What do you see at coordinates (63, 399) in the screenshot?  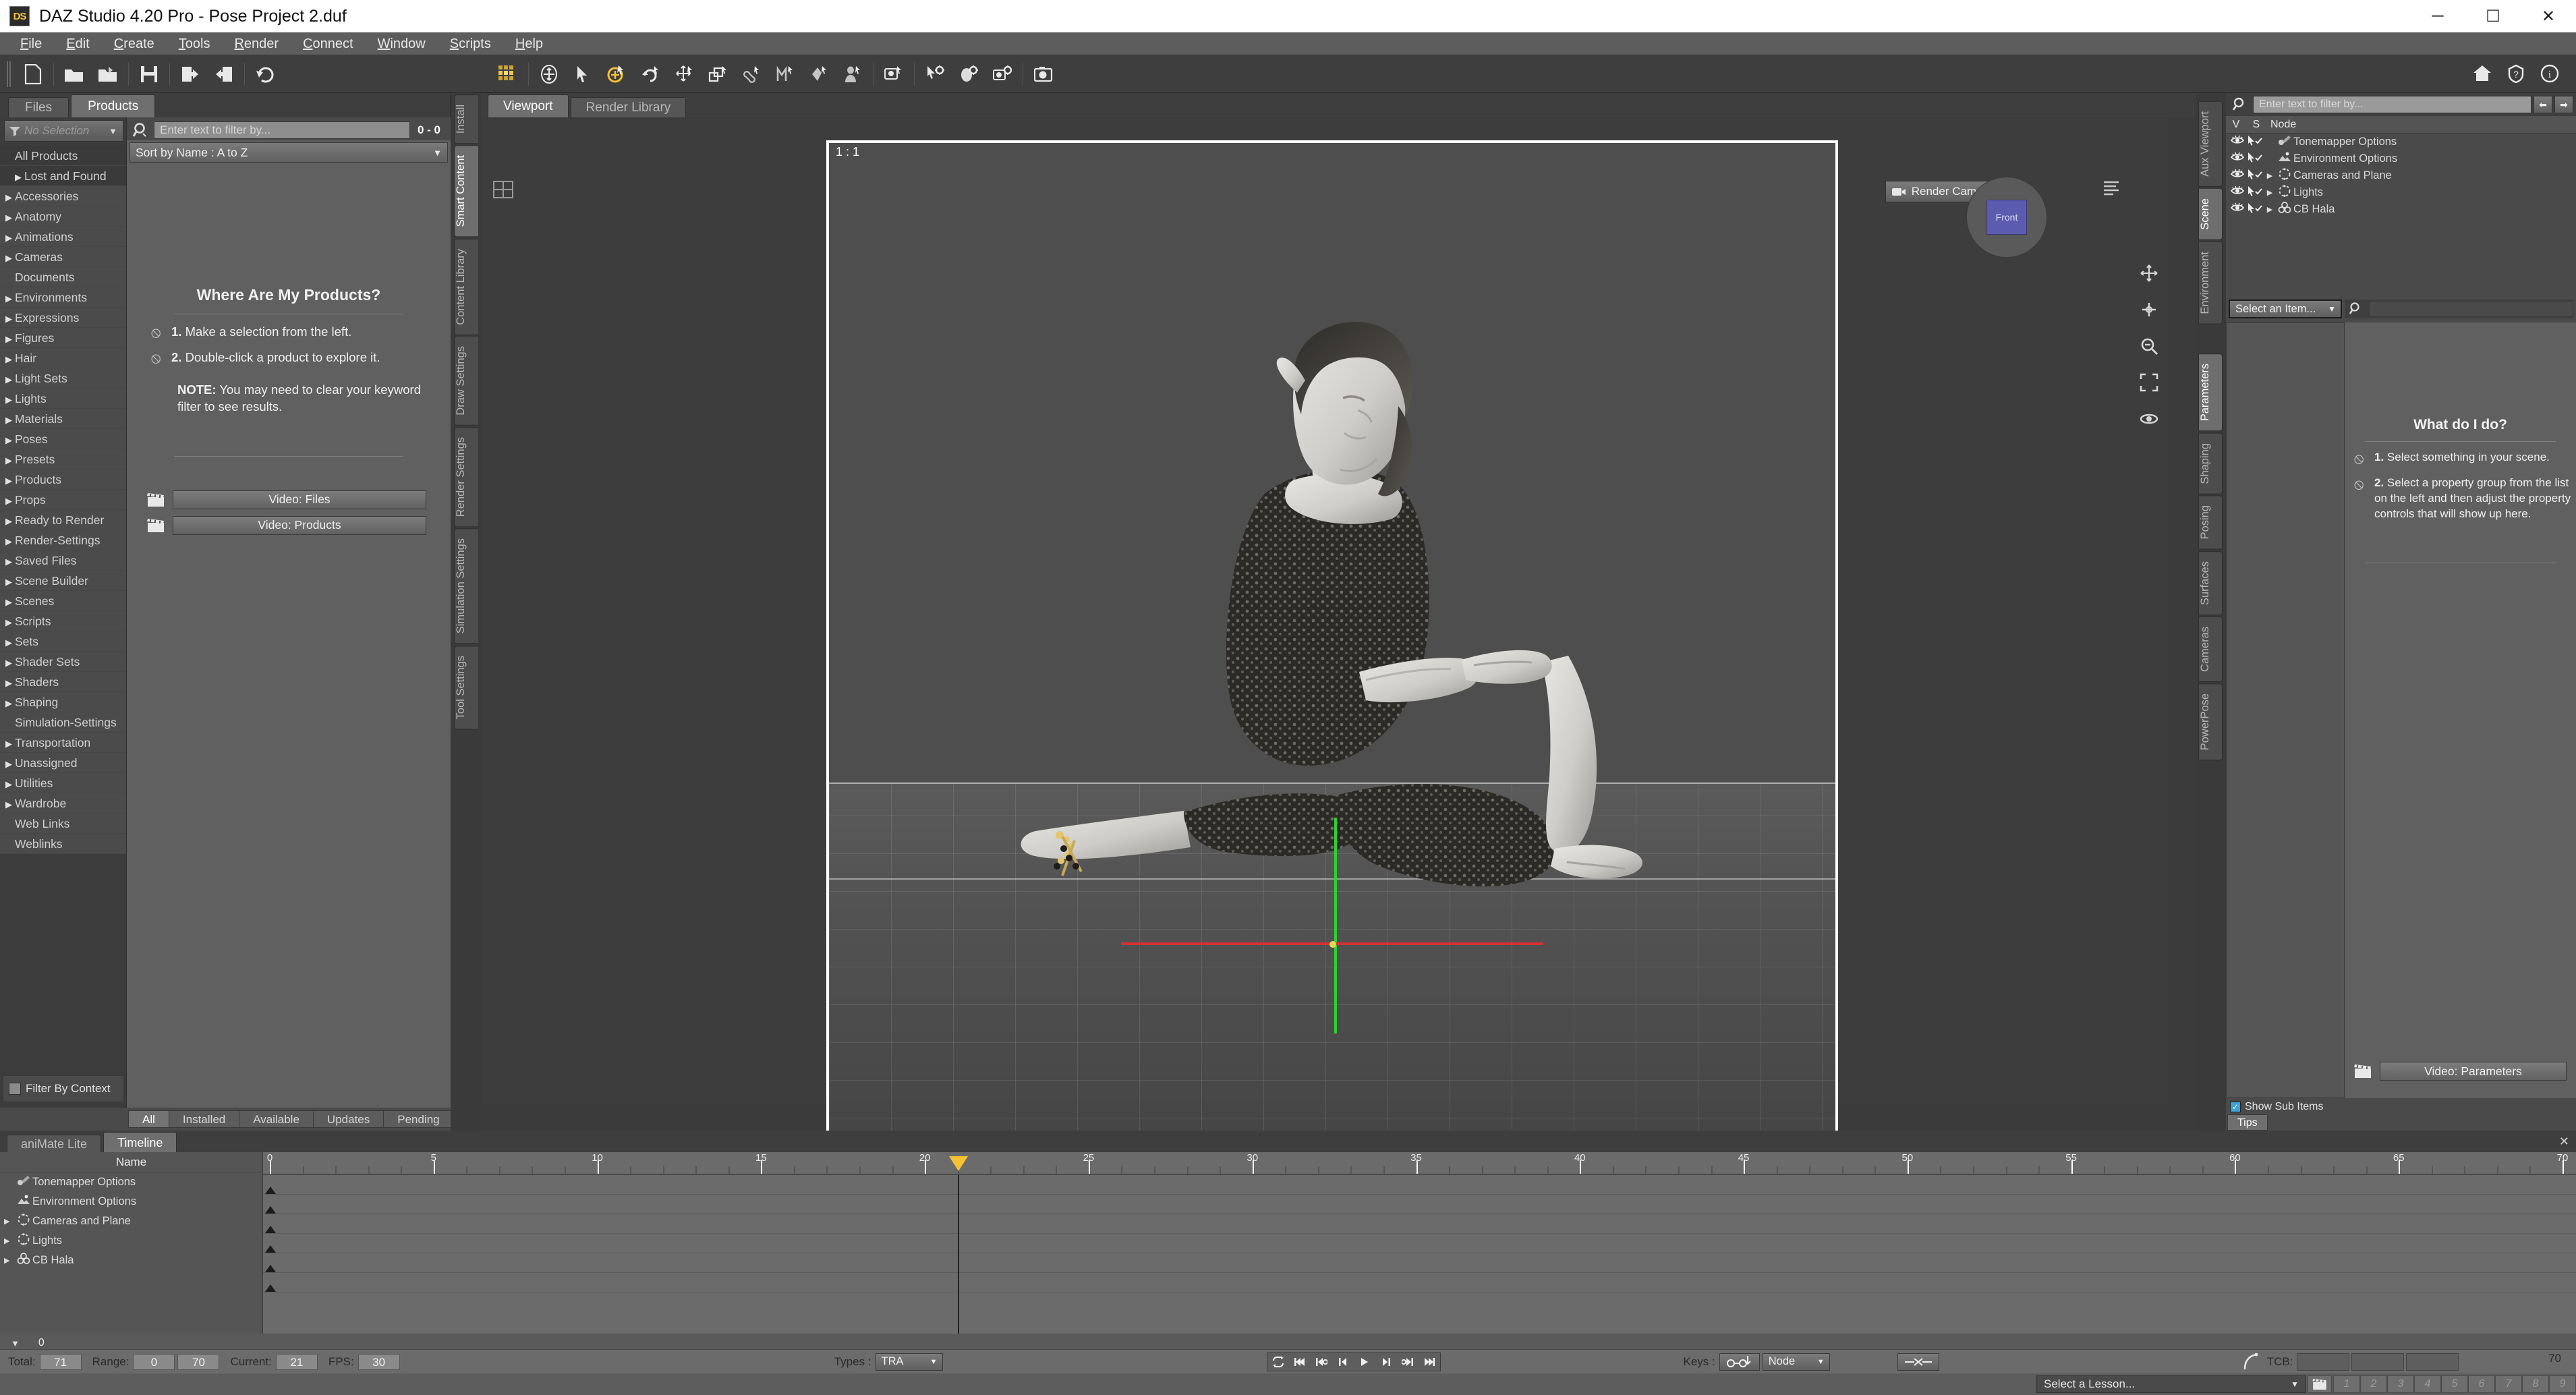 I see `category-item: ▶ Lights` at bounding box center [63, 399].